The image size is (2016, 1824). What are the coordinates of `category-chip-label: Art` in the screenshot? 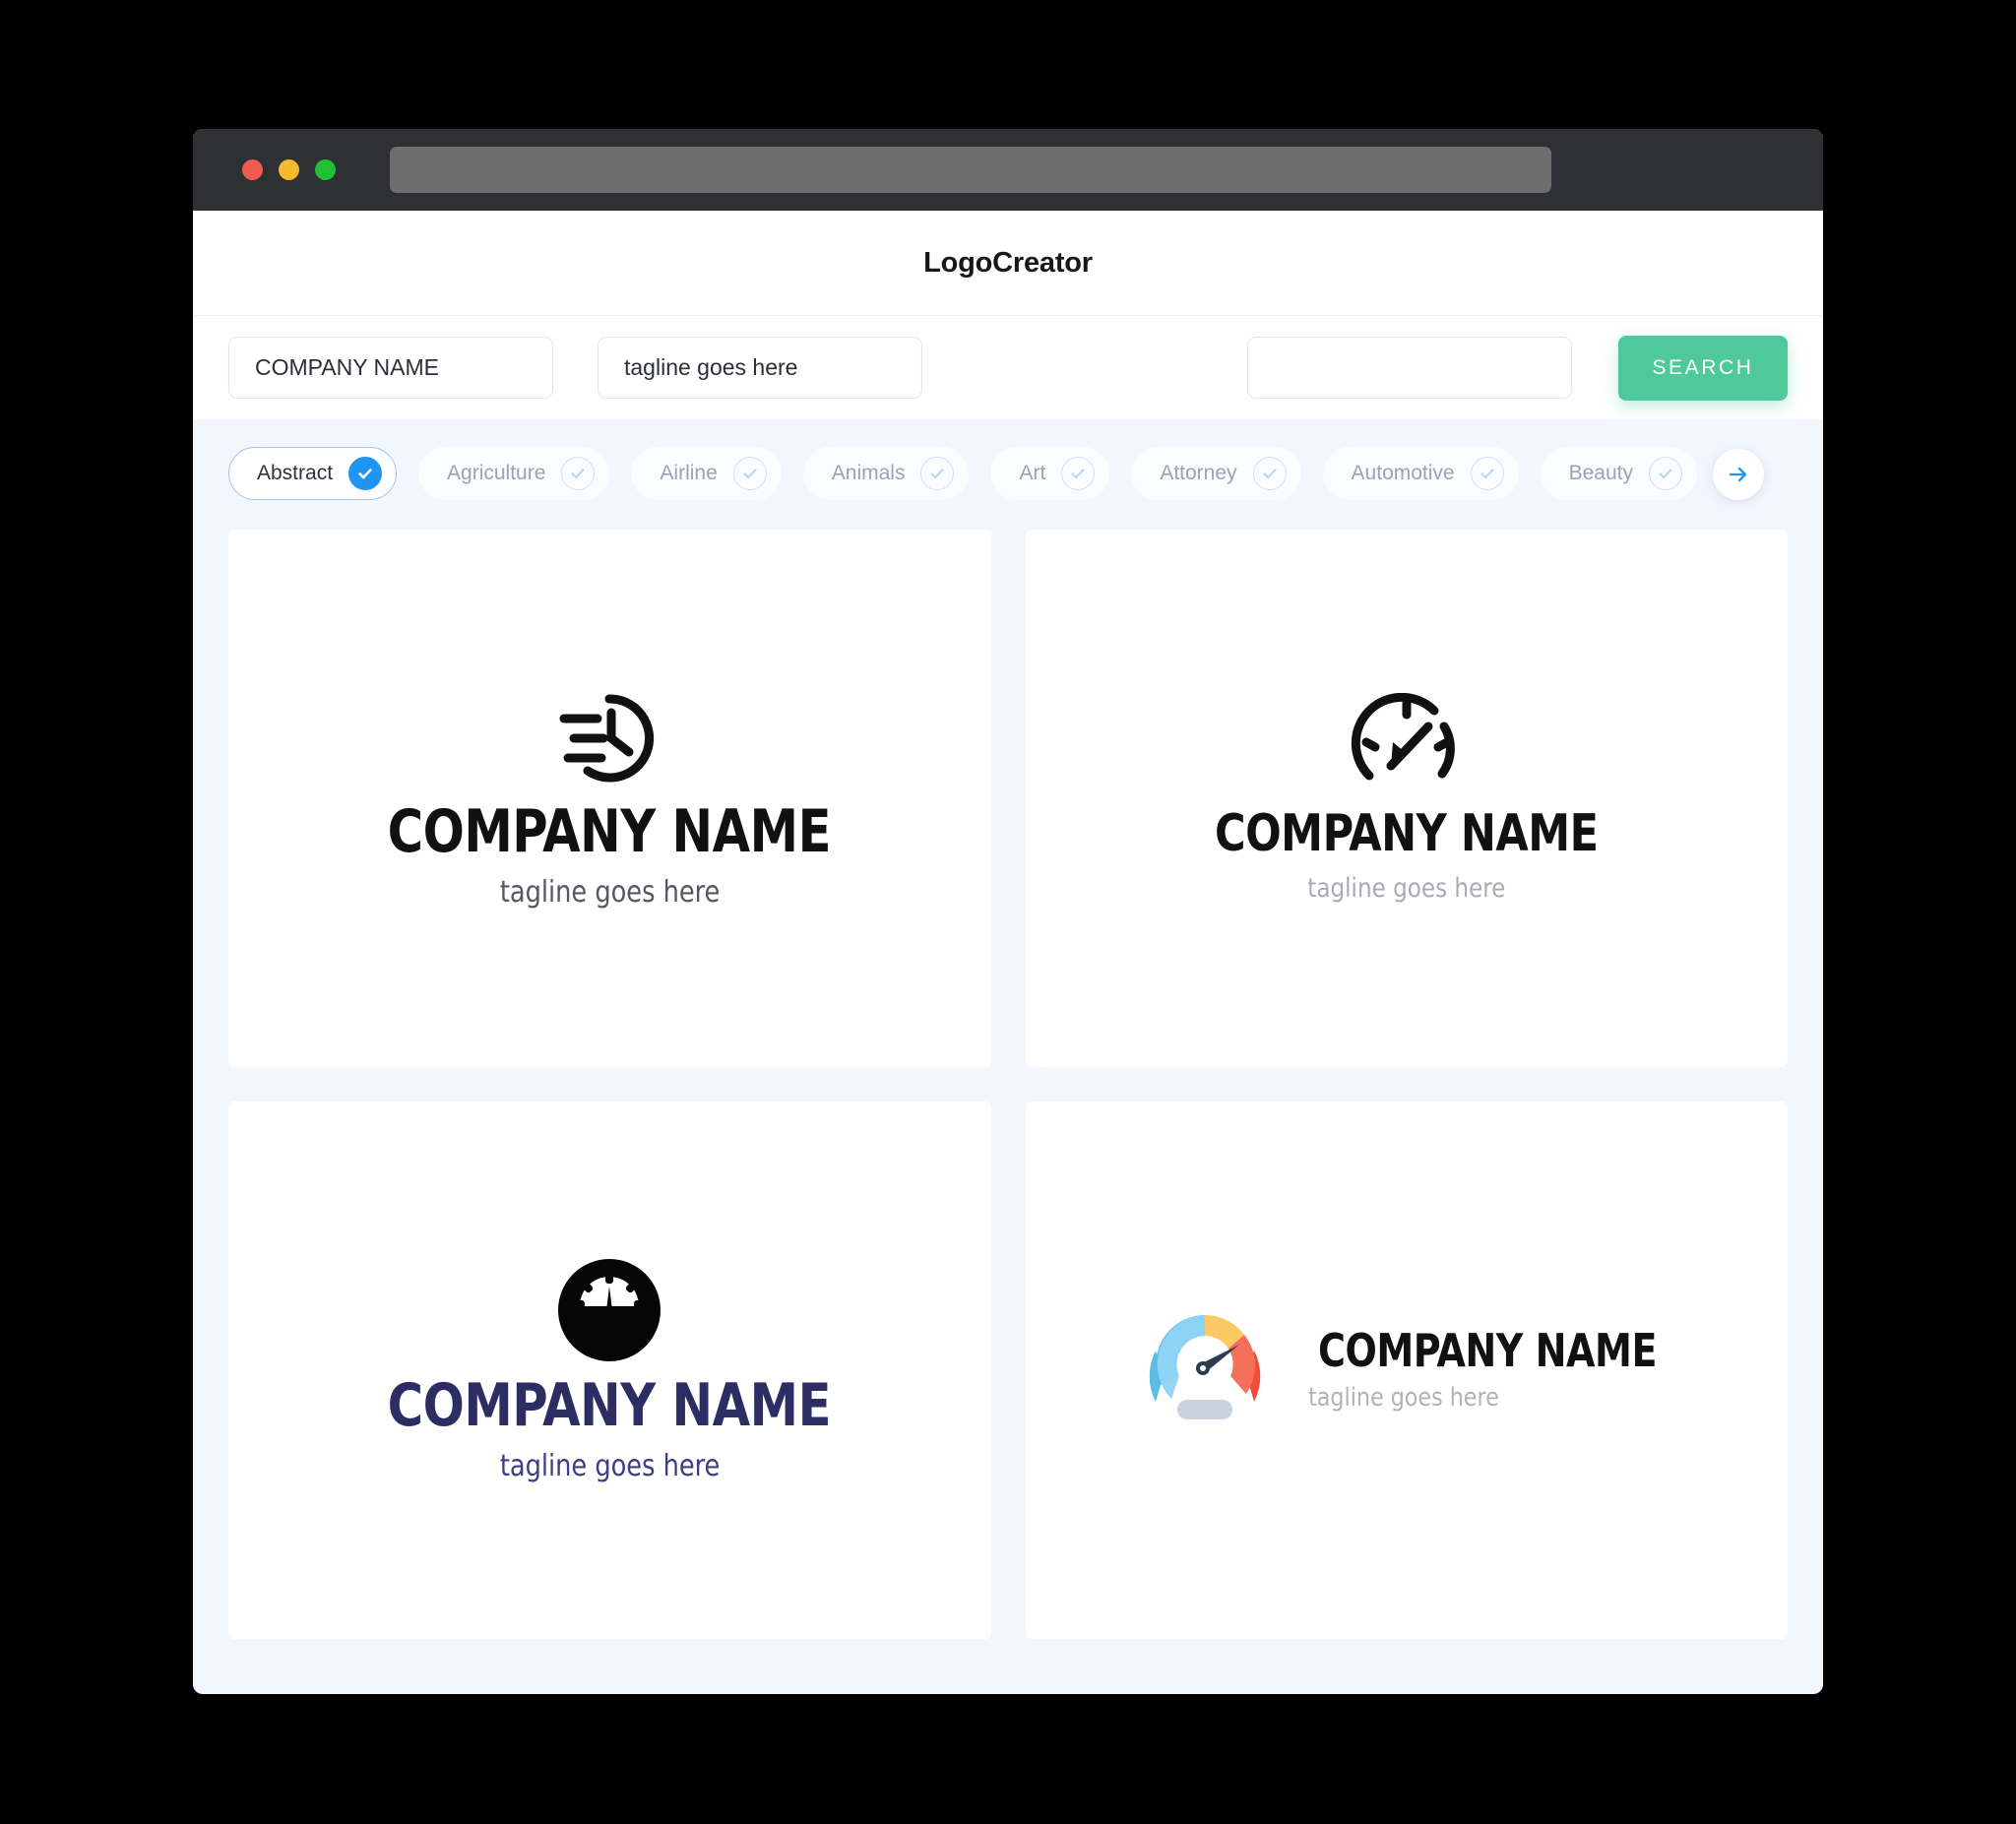 It's located at (1032, 473).